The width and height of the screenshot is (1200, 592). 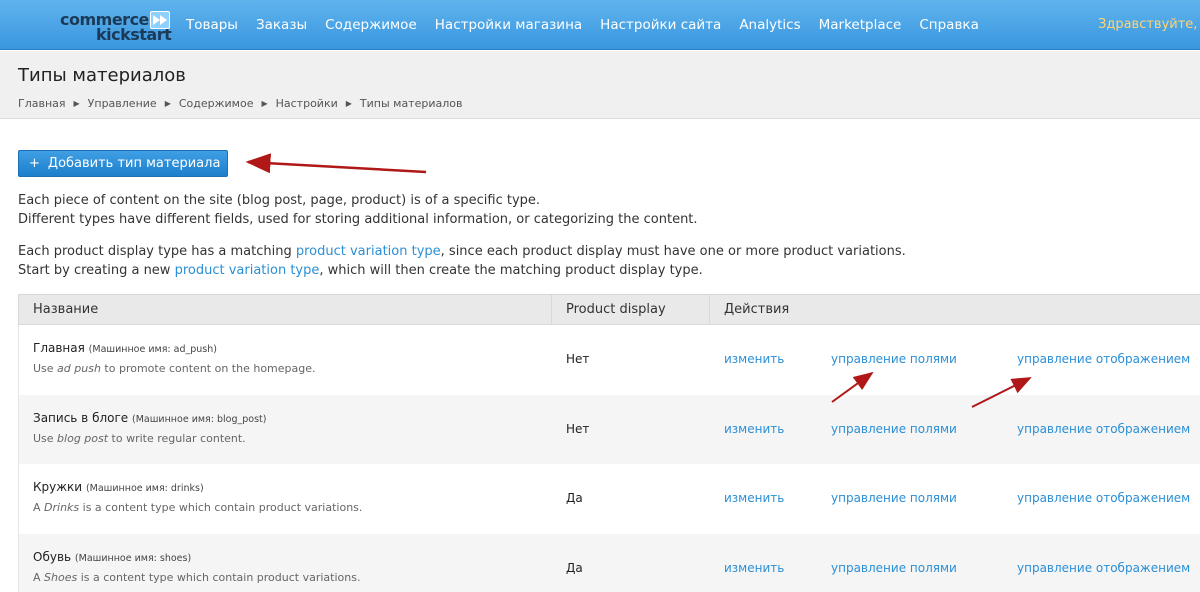 I want to click on content-type-name: Запись в блоге (Машинное имя: blog_post), so click(x=150, y=417).